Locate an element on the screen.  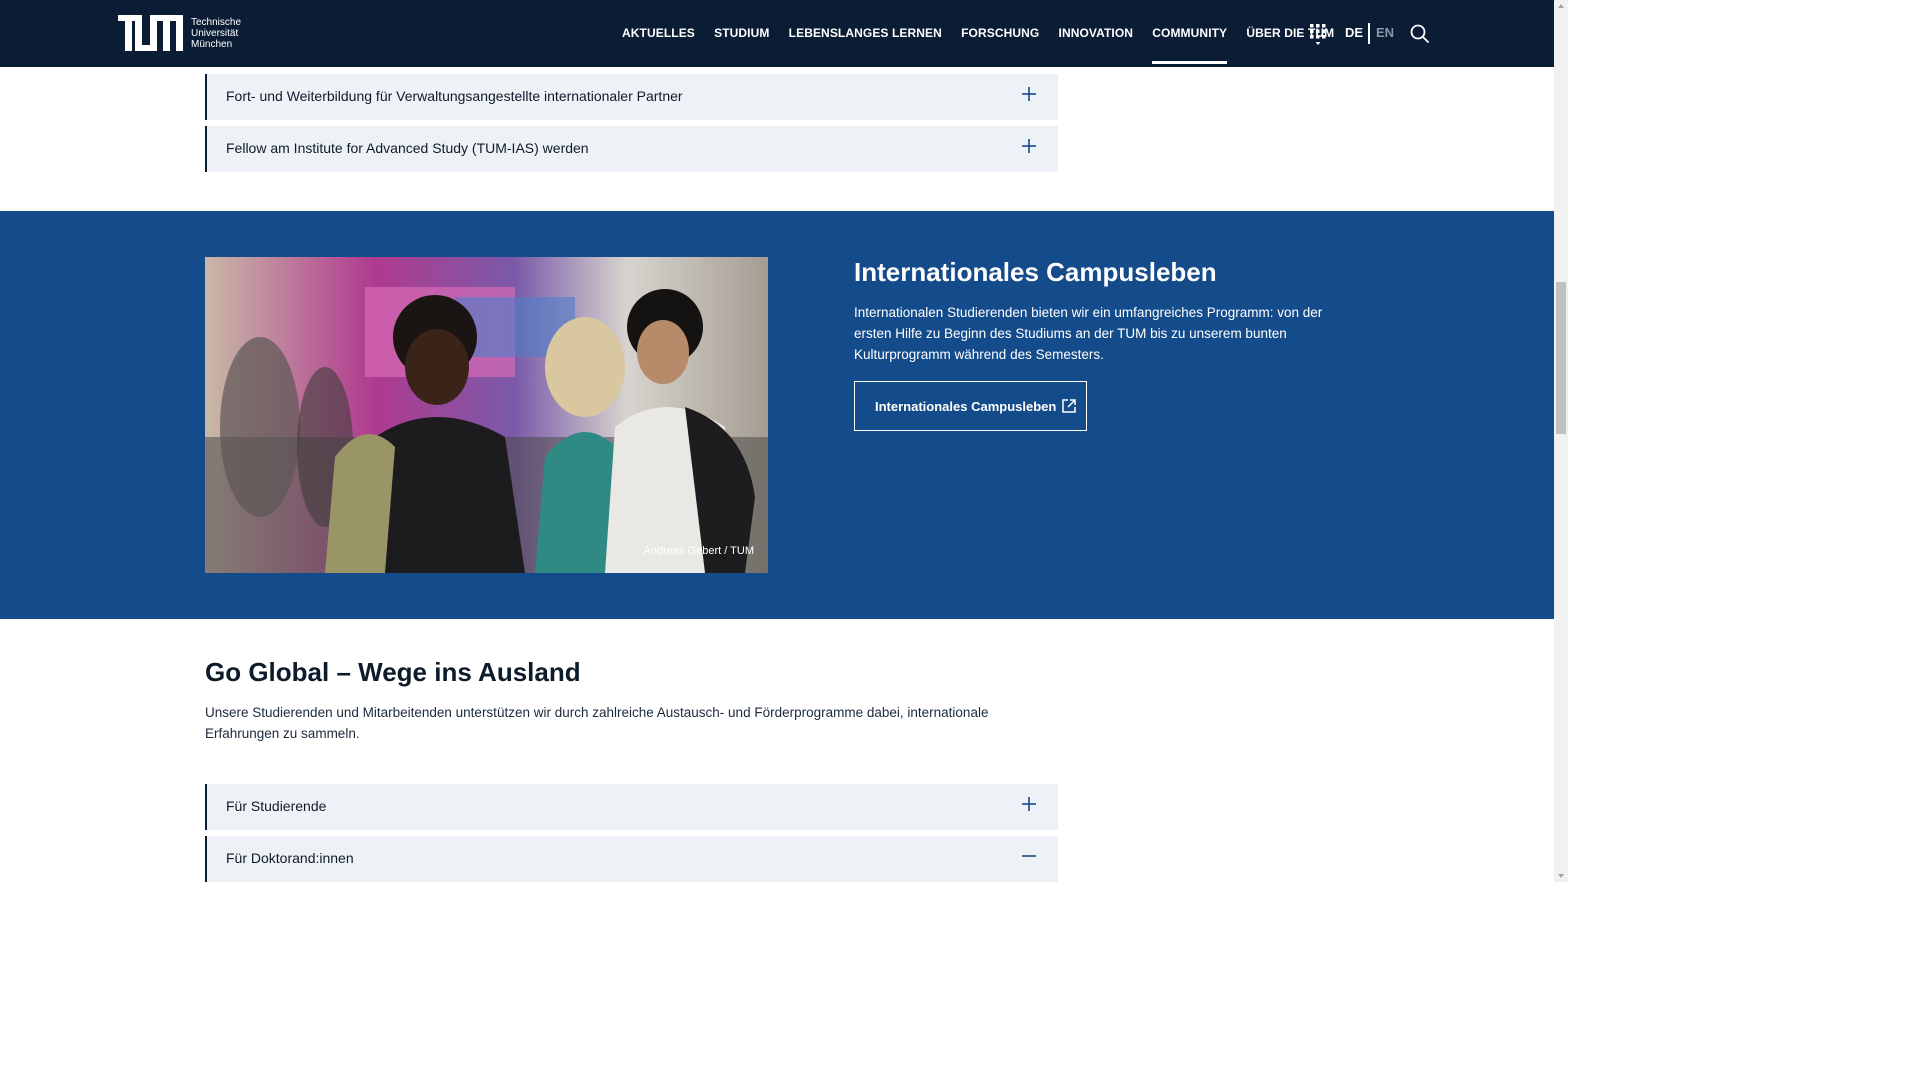
go-global-title: Go Global – Wege ins Ausland is located at coordinates (393, 672).